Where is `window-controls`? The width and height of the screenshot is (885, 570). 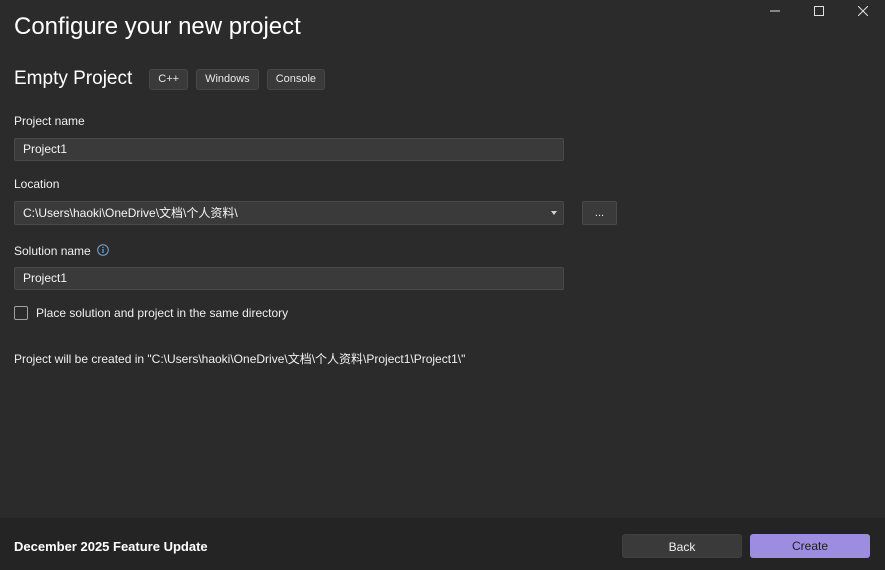
window-controls is located at coordinates (819, 11).